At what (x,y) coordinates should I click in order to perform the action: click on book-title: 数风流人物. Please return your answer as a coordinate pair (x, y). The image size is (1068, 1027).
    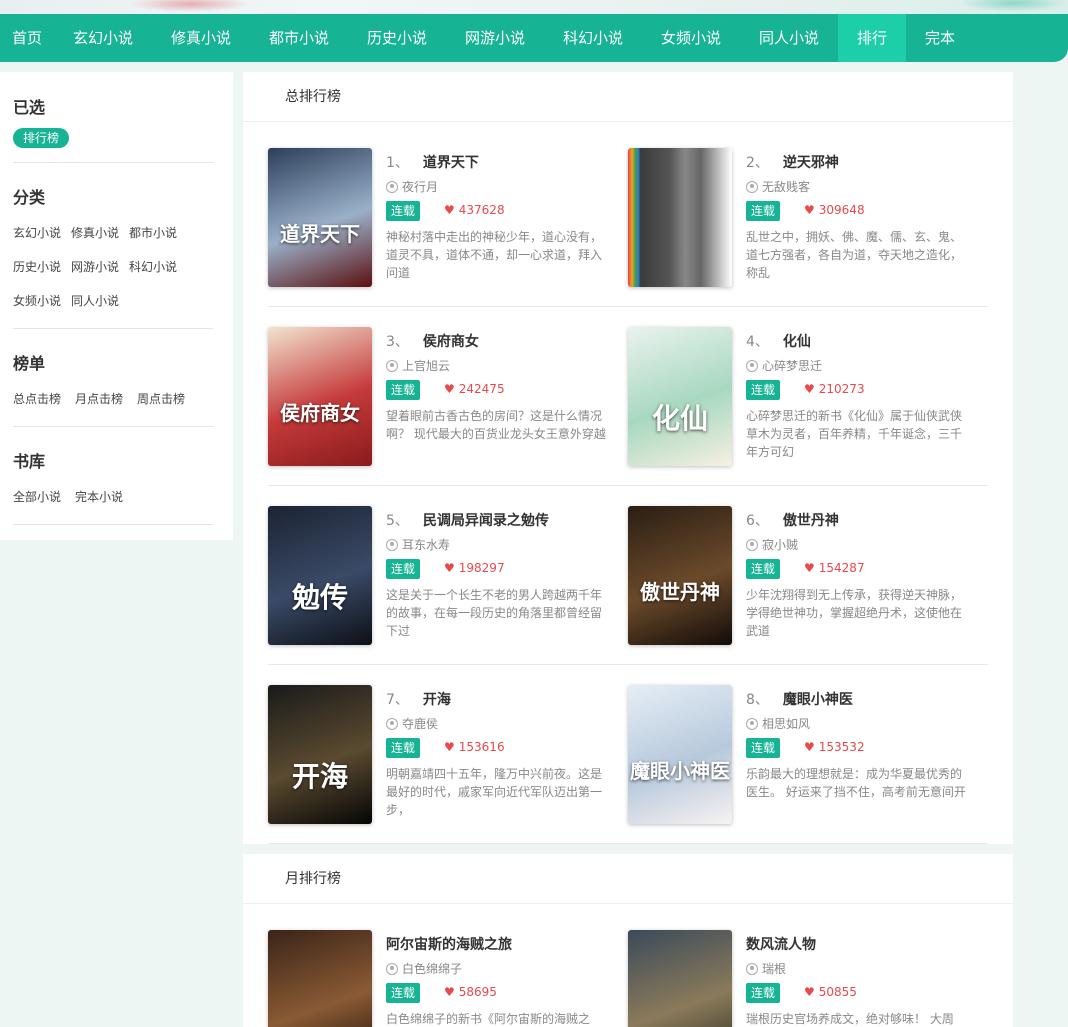
    Looking at the image, I should click on (781, 944).